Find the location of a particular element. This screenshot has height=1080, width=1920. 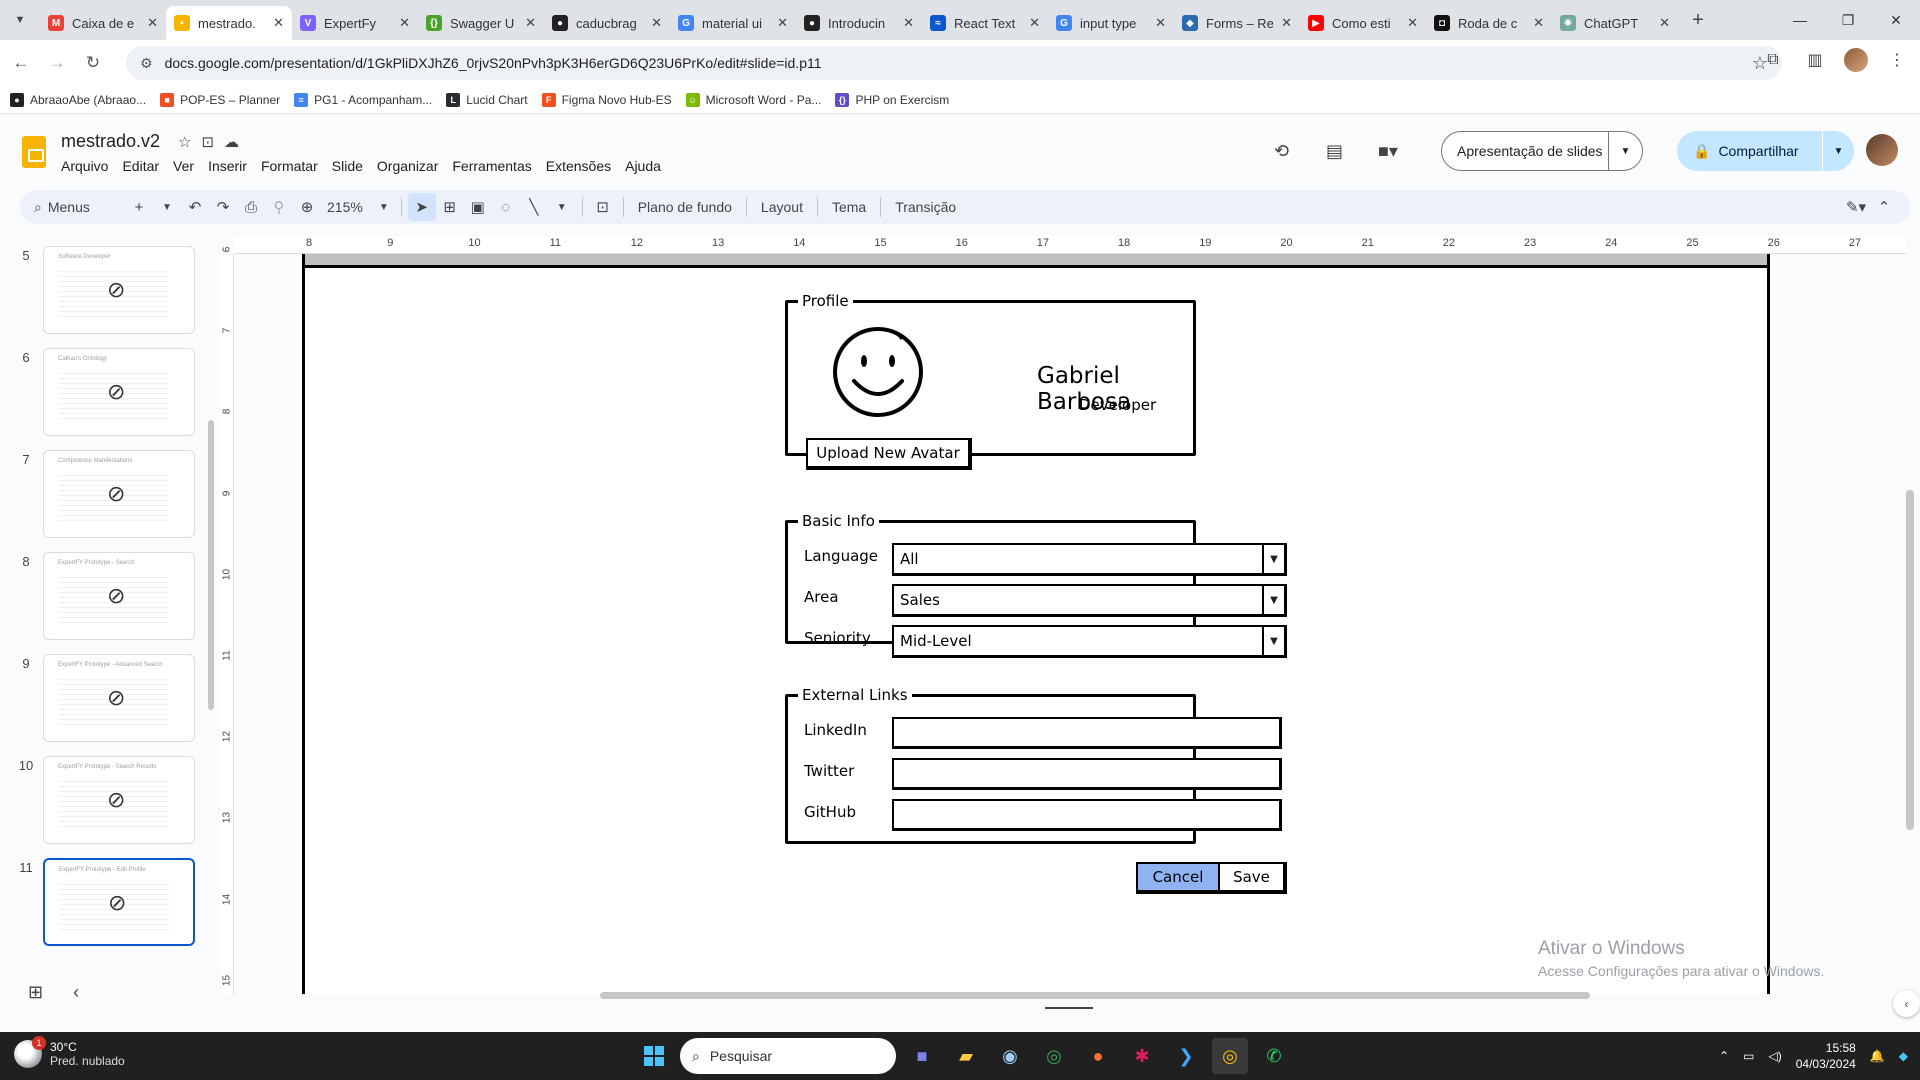

github-input is located at coordinates (1087, 815).